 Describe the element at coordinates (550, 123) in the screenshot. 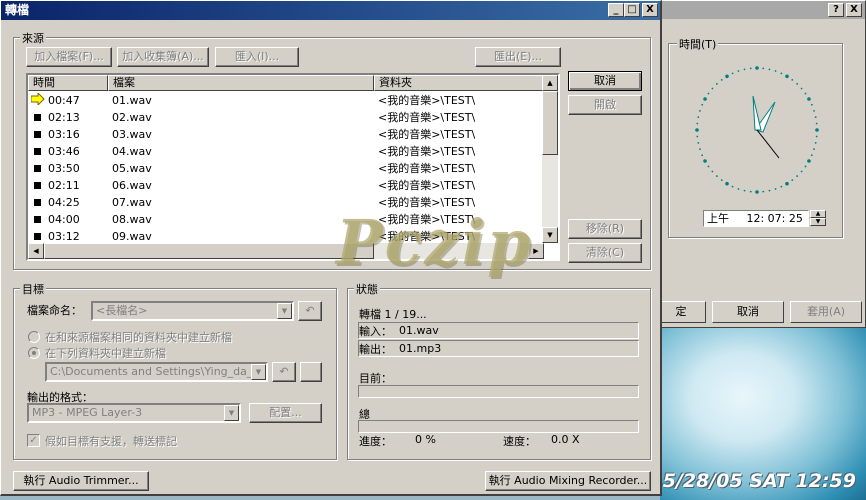

I see `vertical-scroll-thumb` at that location.